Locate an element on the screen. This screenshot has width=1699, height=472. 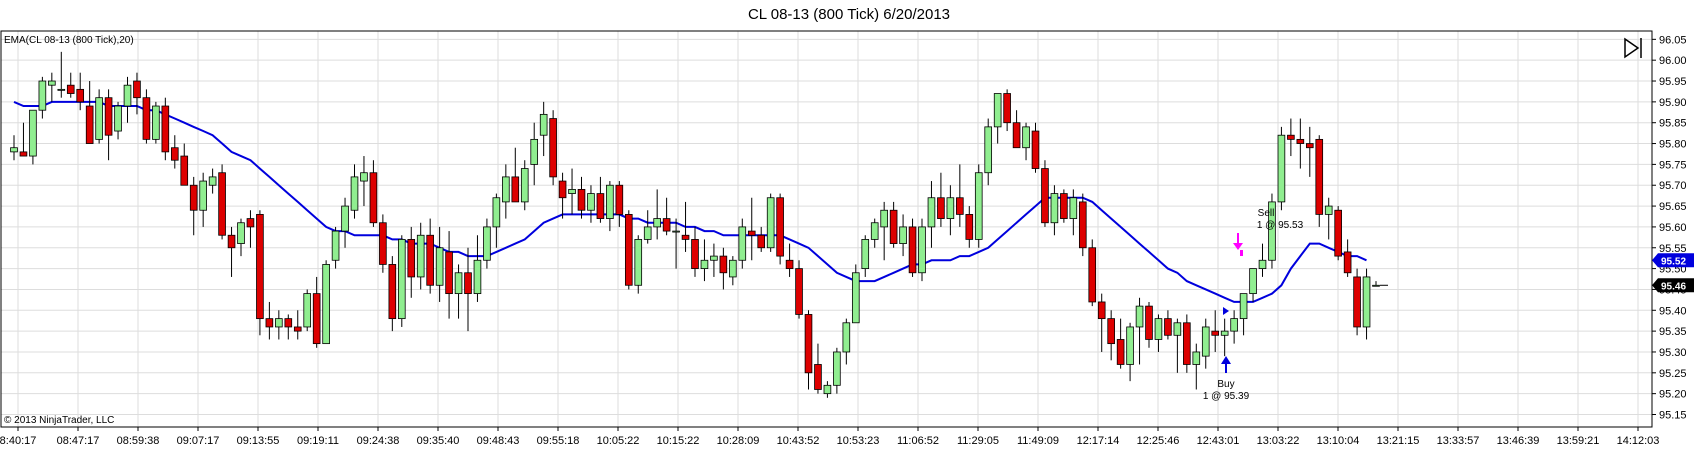
y-tick-label: 95.70 is located at coordinates (1673, 186).